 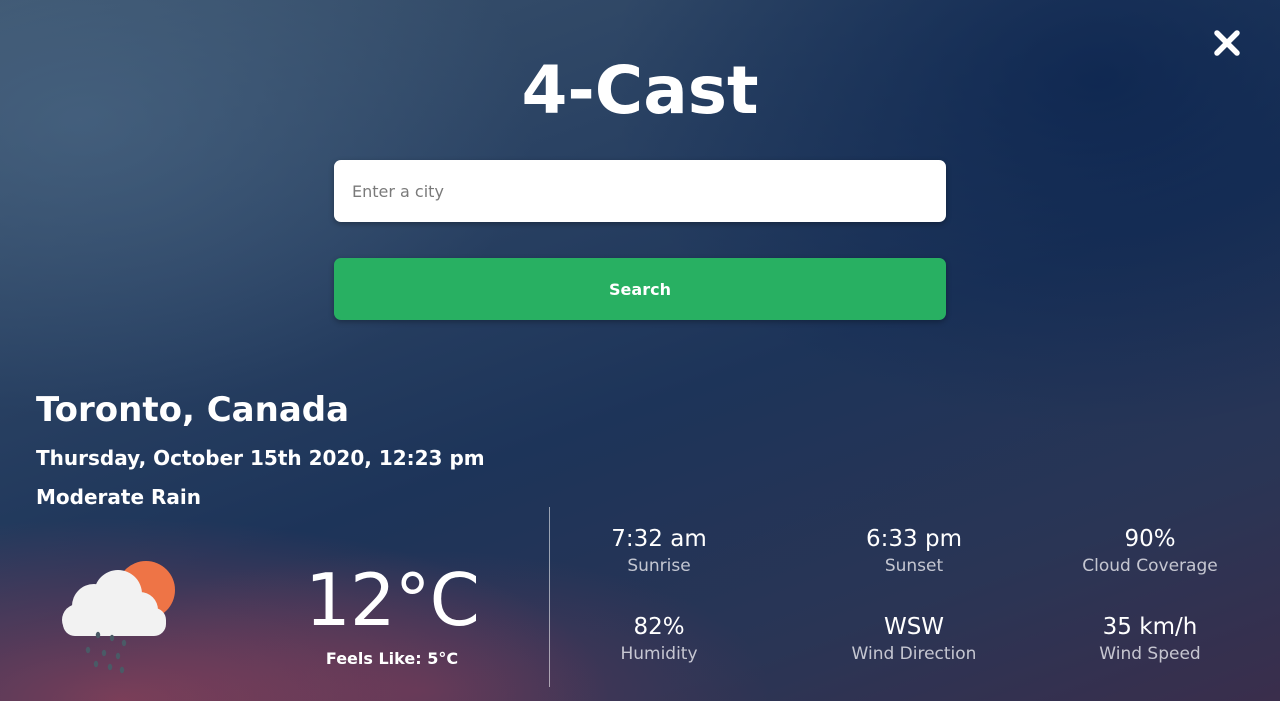 I want to click on stat-humidity: 82% Humidity, so click(x=659, y=639).